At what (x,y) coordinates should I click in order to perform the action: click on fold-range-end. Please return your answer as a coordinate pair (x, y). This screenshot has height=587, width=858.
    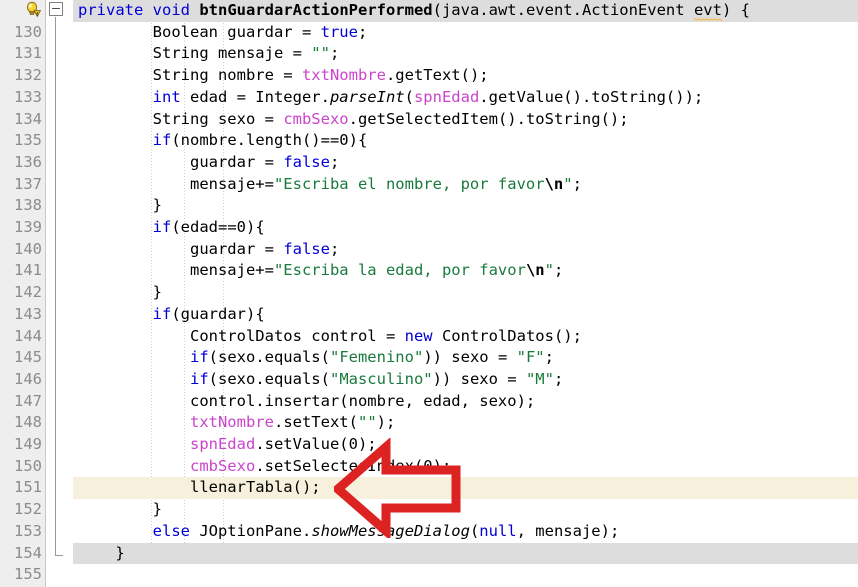
    Looking at the image, I should click on (59, 555).